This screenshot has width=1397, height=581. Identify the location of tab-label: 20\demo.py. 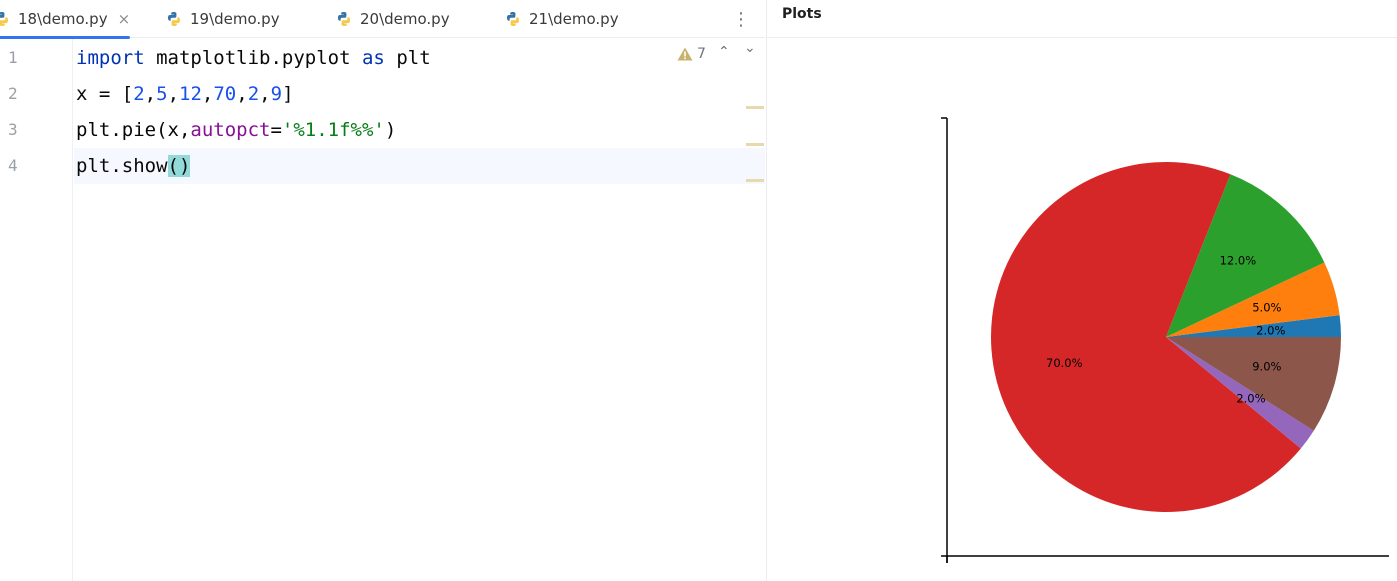
(405, 19).